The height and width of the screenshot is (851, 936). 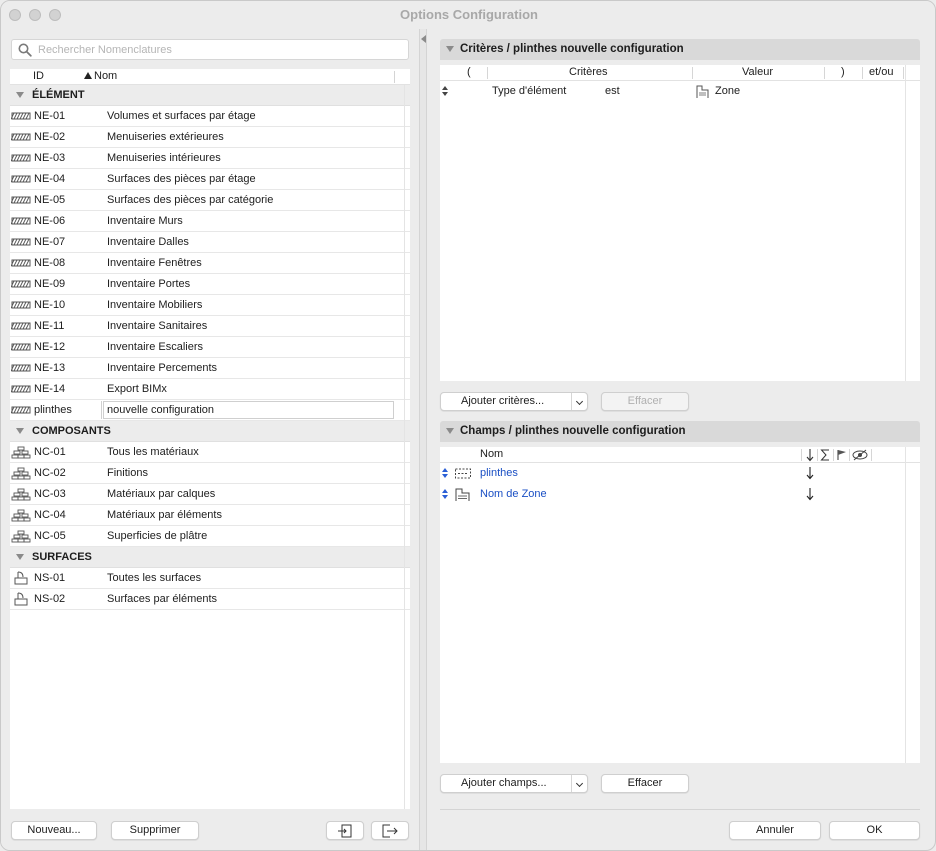 What do you see at coordinates (390, 830) in the screenshot?
I see `export-button` at bounding box center [390, 830].